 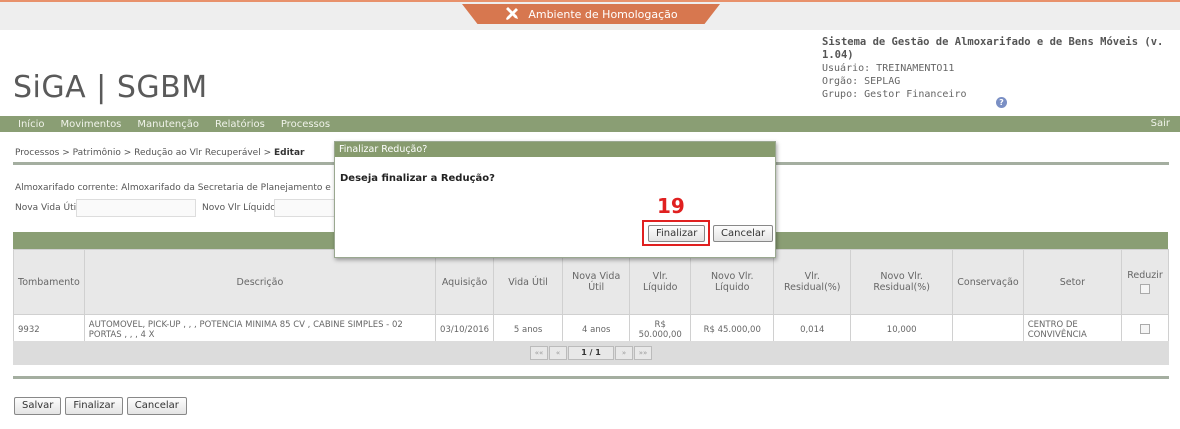 I want to click on cell-conservacao, so click(x=988, y=329).